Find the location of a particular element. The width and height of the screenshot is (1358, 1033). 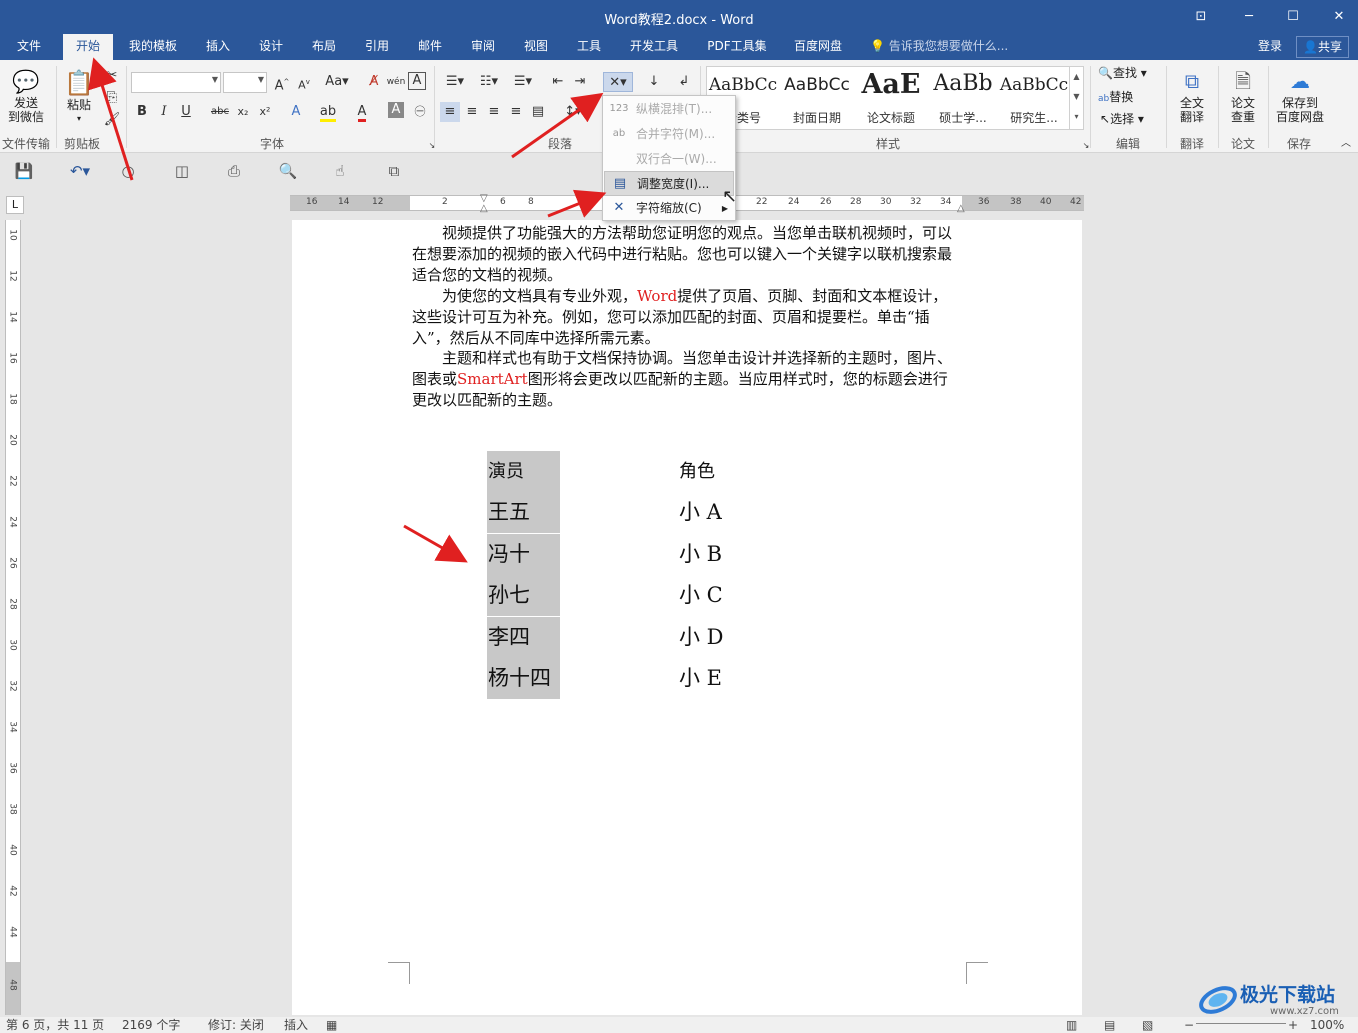

cut-icon: ✂ is located at coordinates (112, 76).